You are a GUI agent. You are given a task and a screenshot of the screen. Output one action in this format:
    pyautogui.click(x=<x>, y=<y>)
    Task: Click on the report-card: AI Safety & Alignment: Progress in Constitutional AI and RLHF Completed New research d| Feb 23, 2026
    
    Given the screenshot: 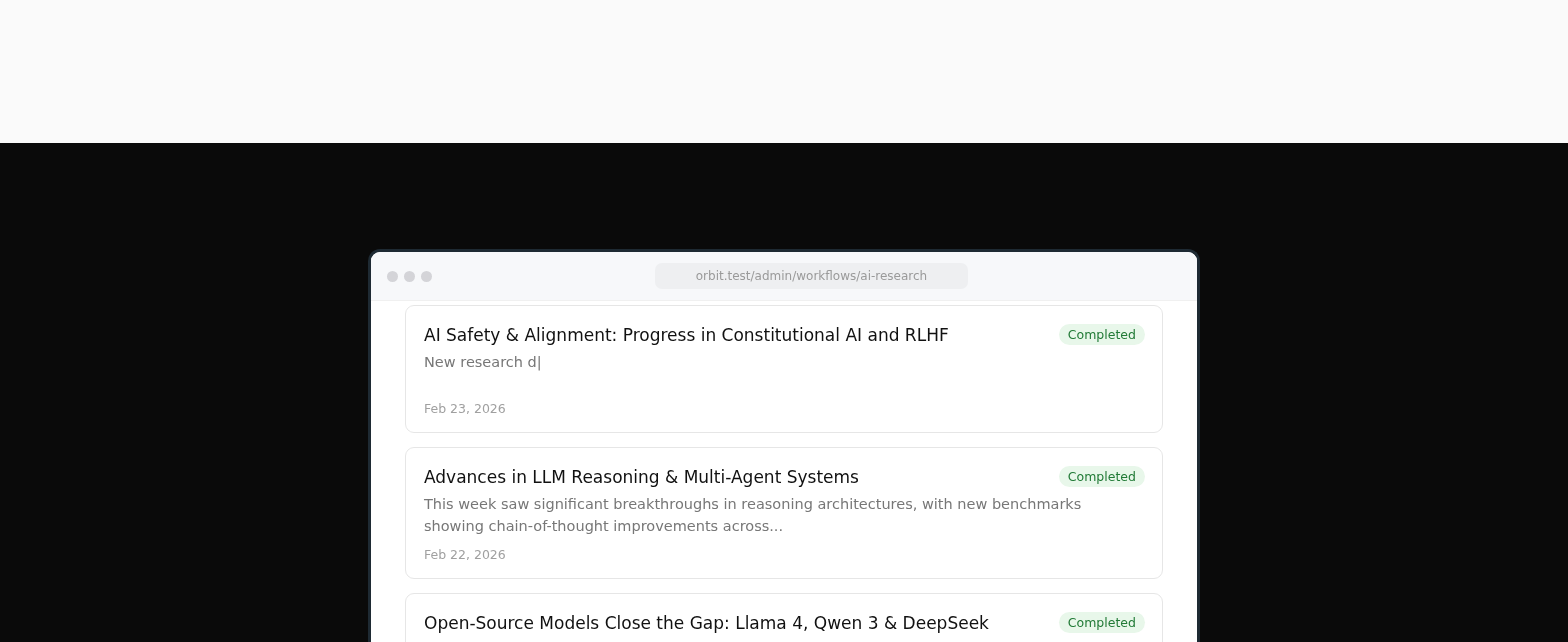 What is the action you would take?
    pyautogui.click(x=784, y=369)
    